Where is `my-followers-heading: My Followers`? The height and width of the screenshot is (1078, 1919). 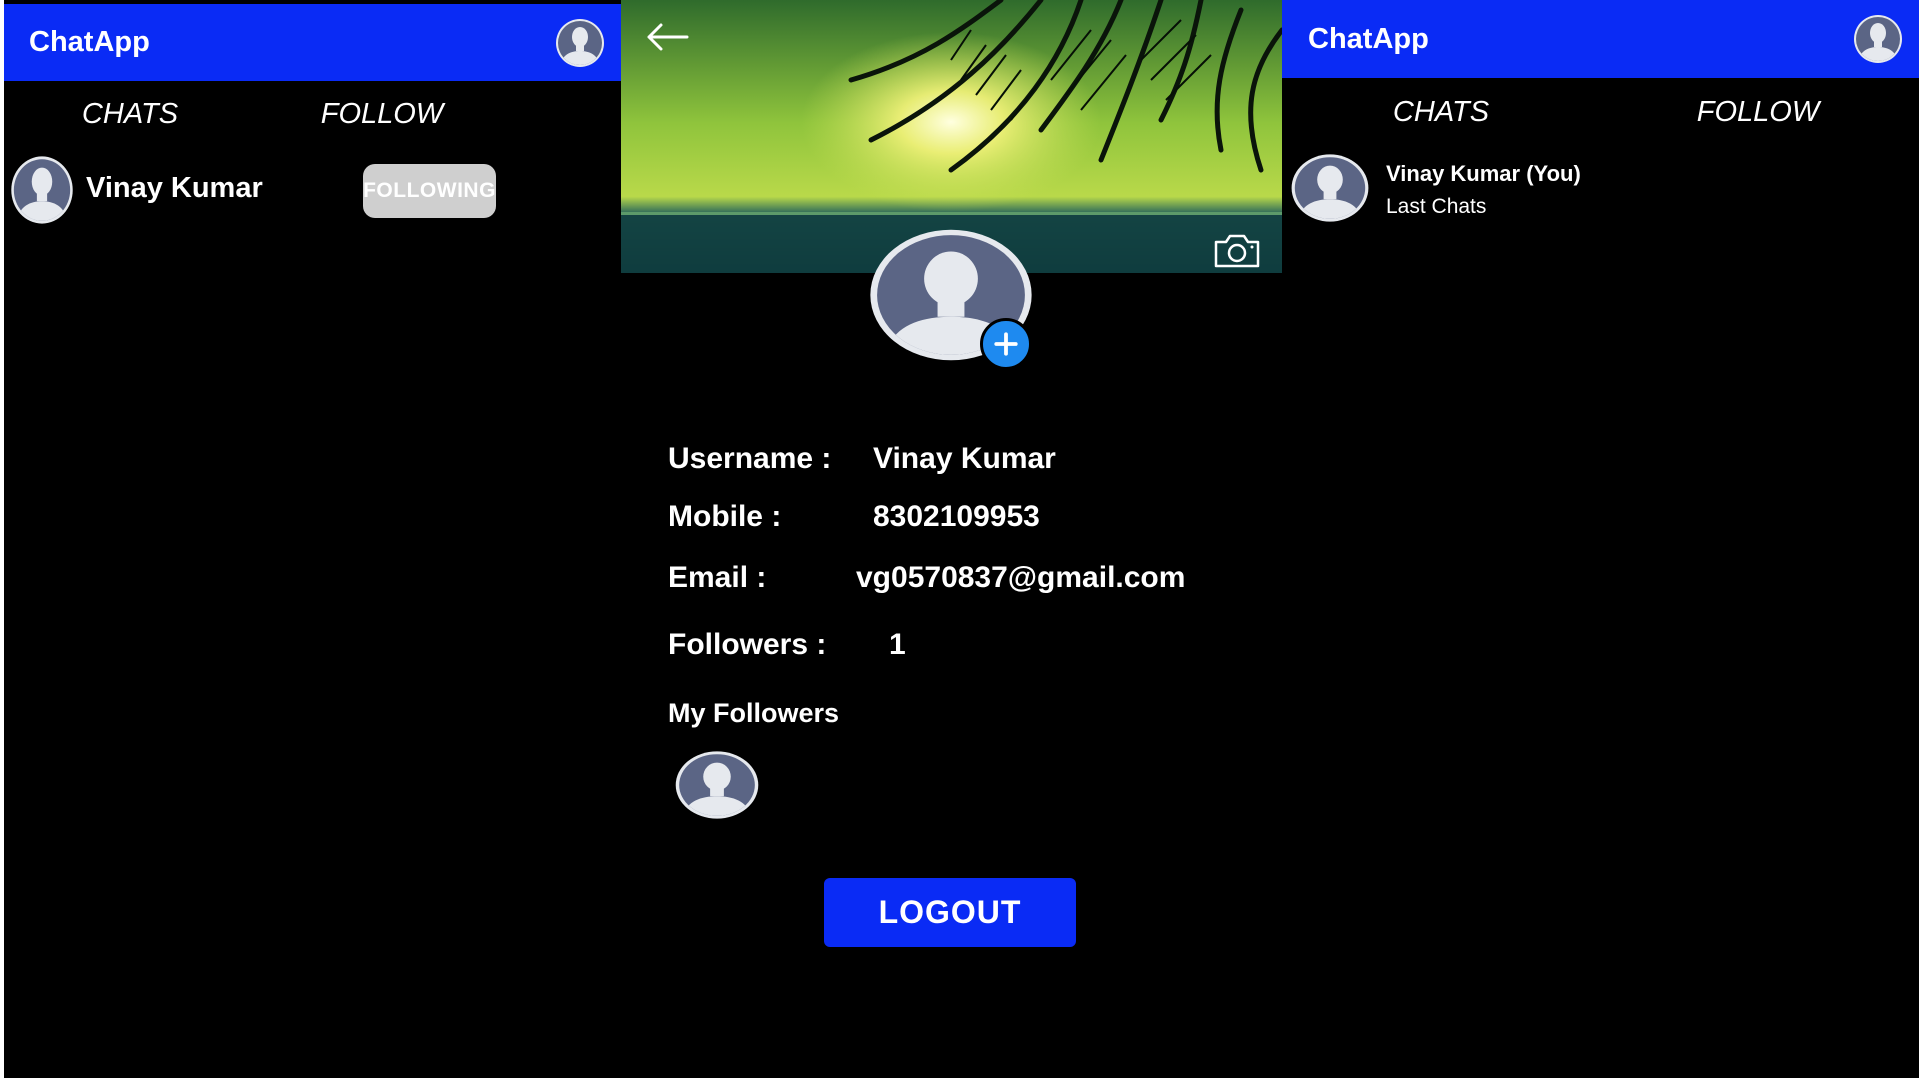 my-followers-heading: My Followers is located at coordinates (754, 713).